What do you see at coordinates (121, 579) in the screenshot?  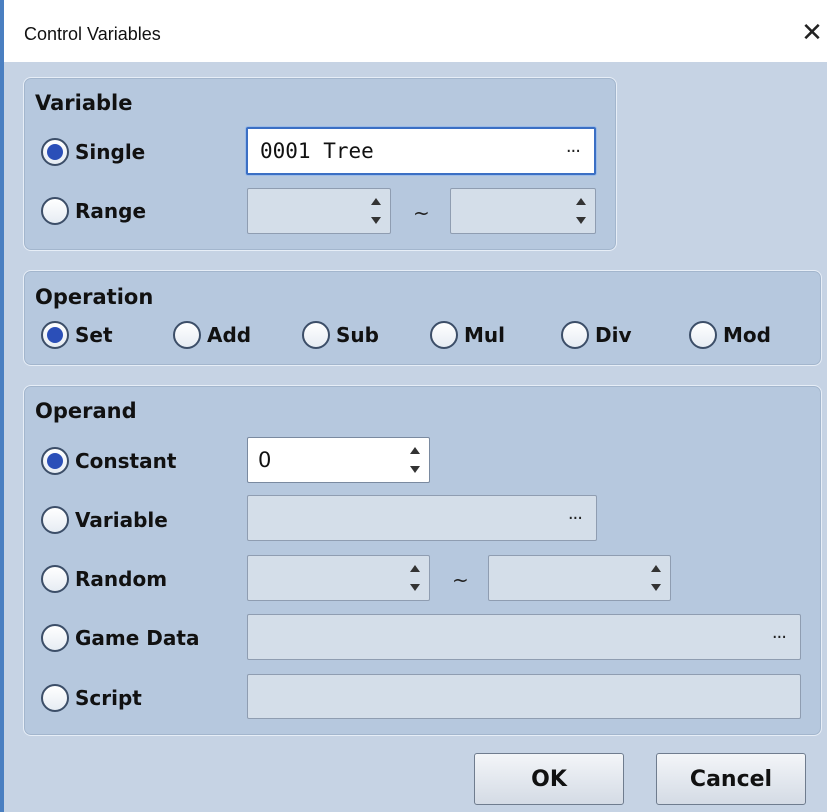 I see `radio-operand-random-label: Random` at bounding box center [121, 579].